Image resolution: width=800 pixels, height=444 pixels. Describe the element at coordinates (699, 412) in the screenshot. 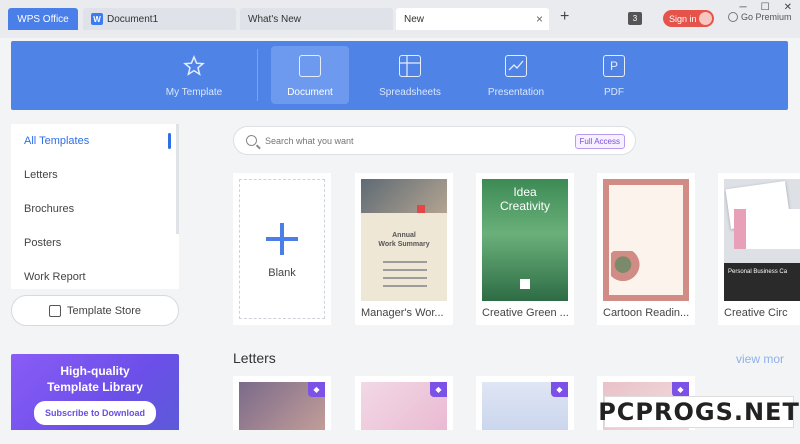

I see `watermark-logo: PCPROGS.NET` at that location.